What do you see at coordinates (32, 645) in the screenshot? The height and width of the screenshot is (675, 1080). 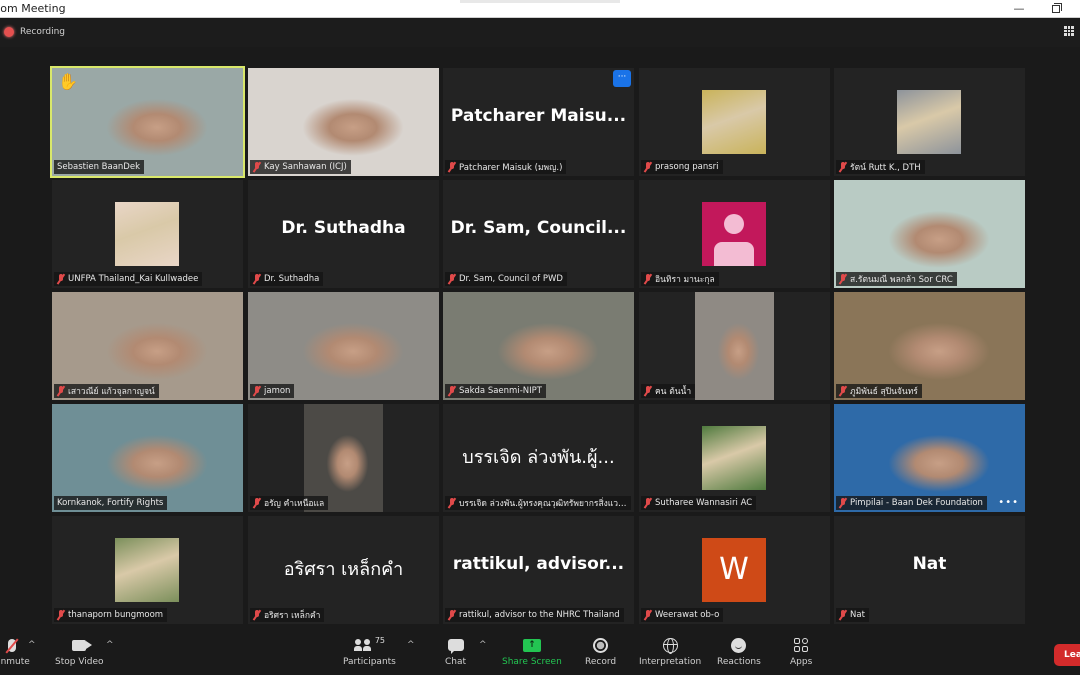 I see `audio-options-caret: ^` at bounding box center [32, 645].